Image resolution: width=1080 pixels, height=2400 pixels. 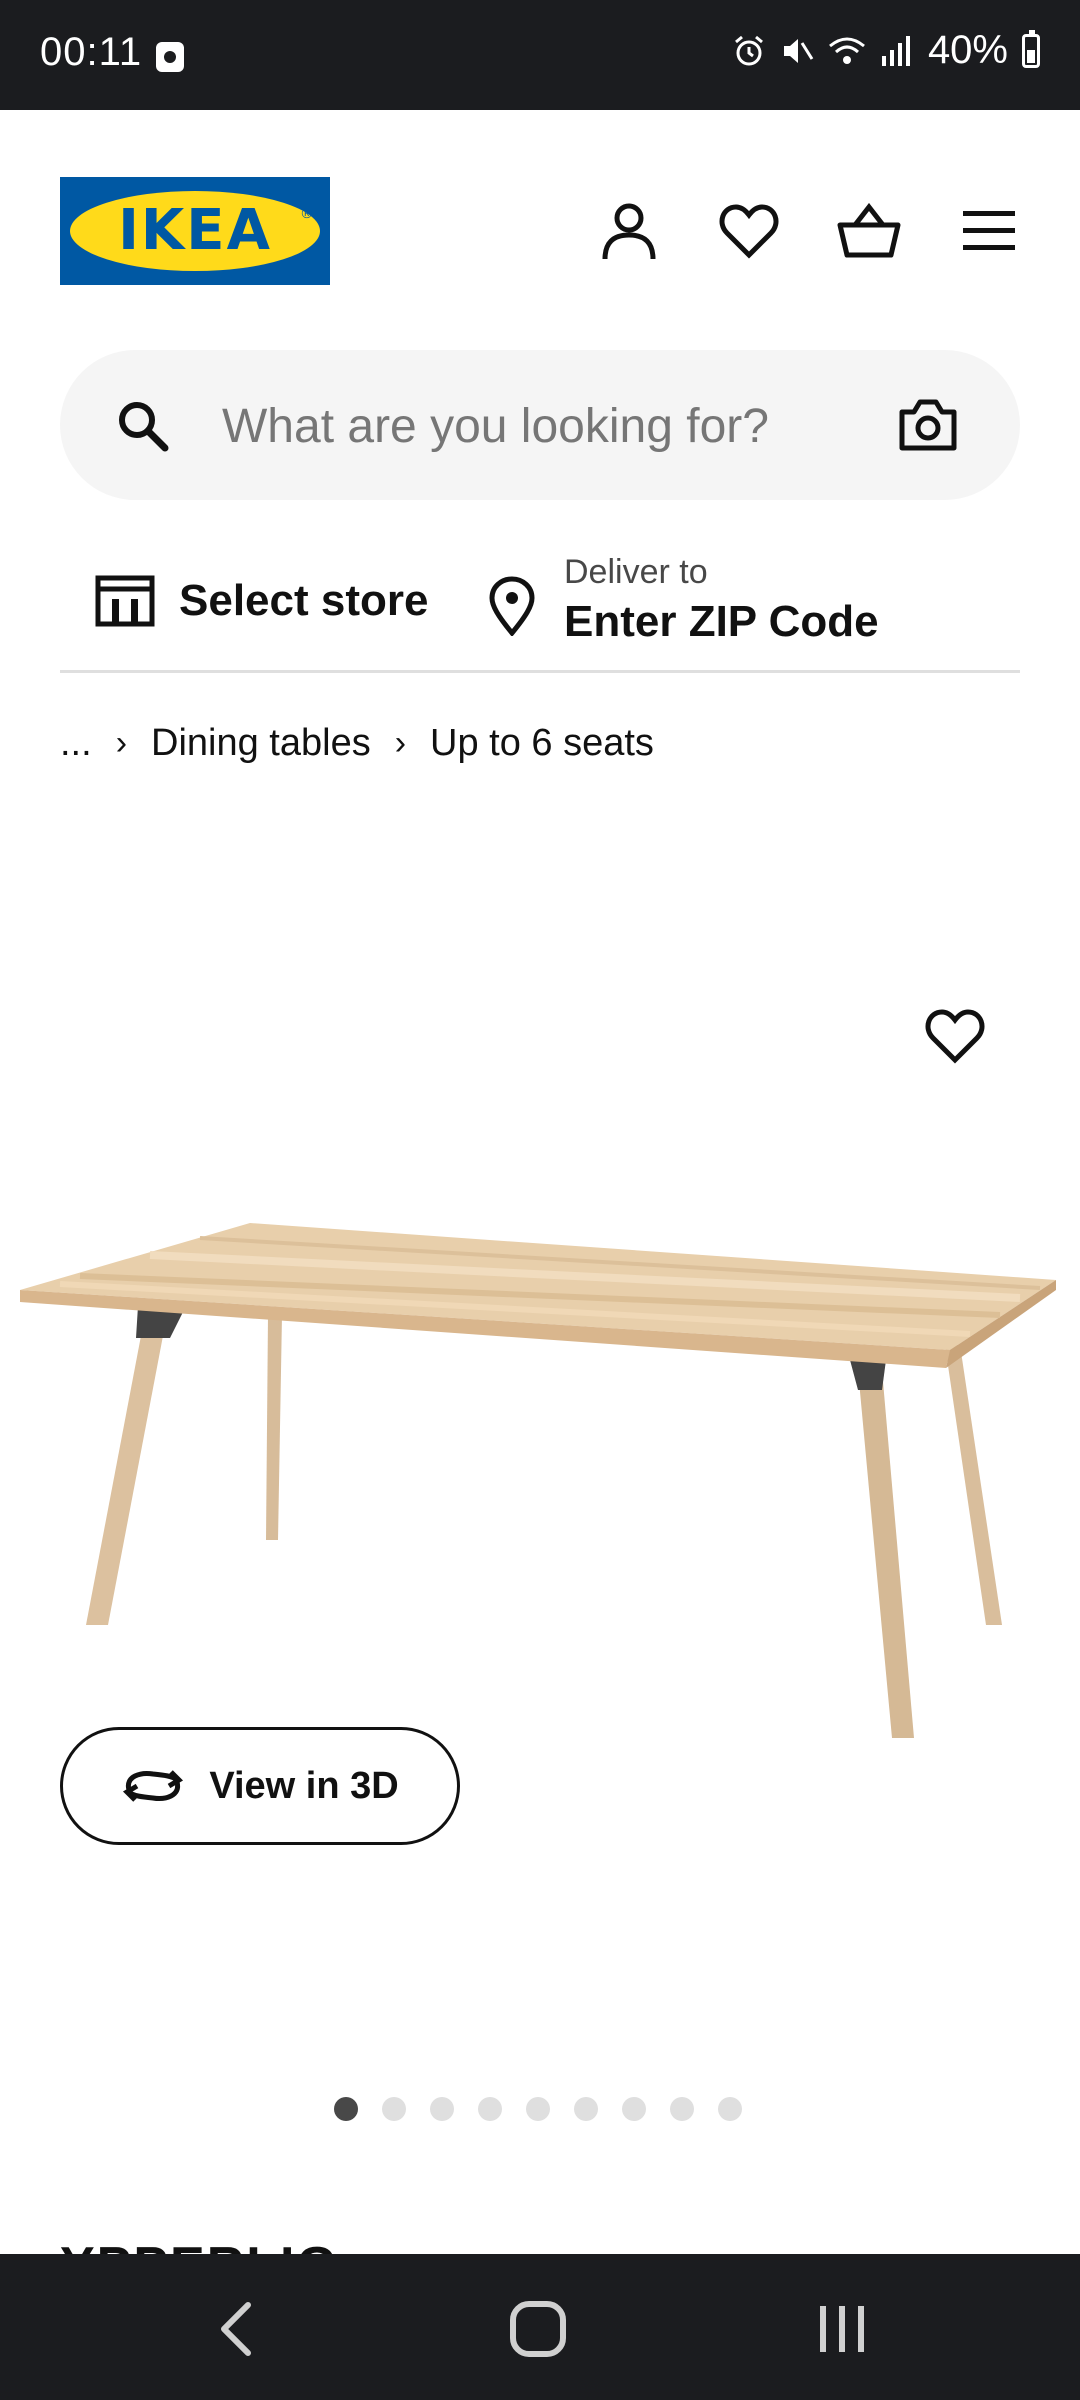 I want to click on battery-percent: 40%, so click(x=967, y=50).